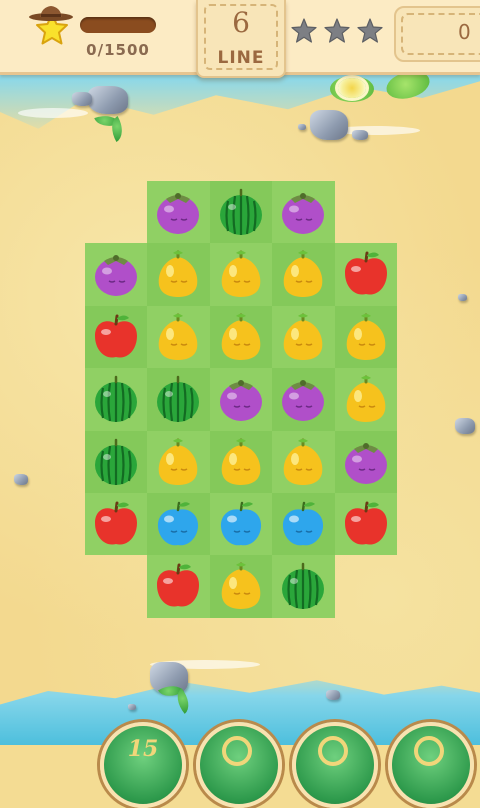 The width and height of the screenshot is (480, 808). What do you see at coordinates (118, 25) in the screenshot?
I see `score-progress-bar` at bounding box center [118, 25].